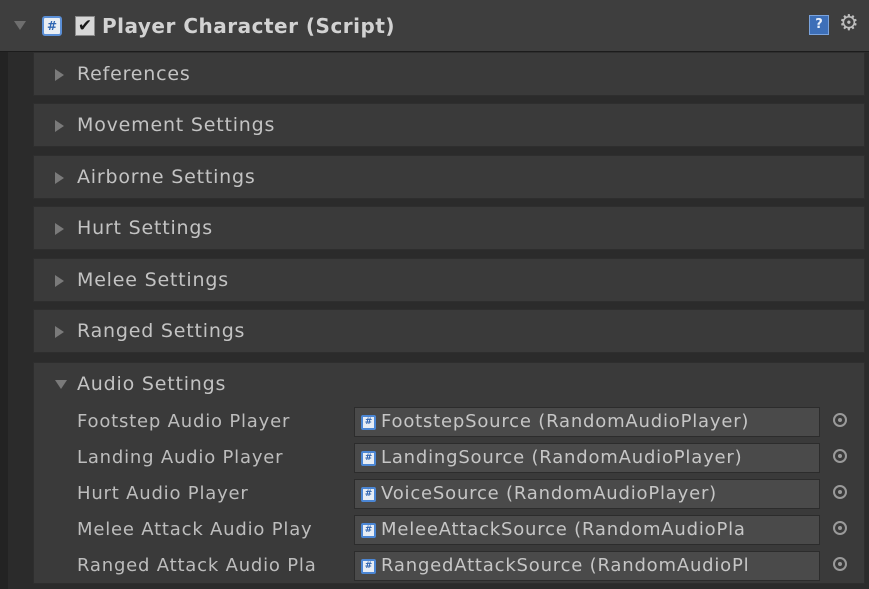 The height and width of the screenshot is (589, 869). What do you see at coordinates (151, 384) in the screenshot?
I see `section-label: Audio Settings` at bounding box center [151, 384].